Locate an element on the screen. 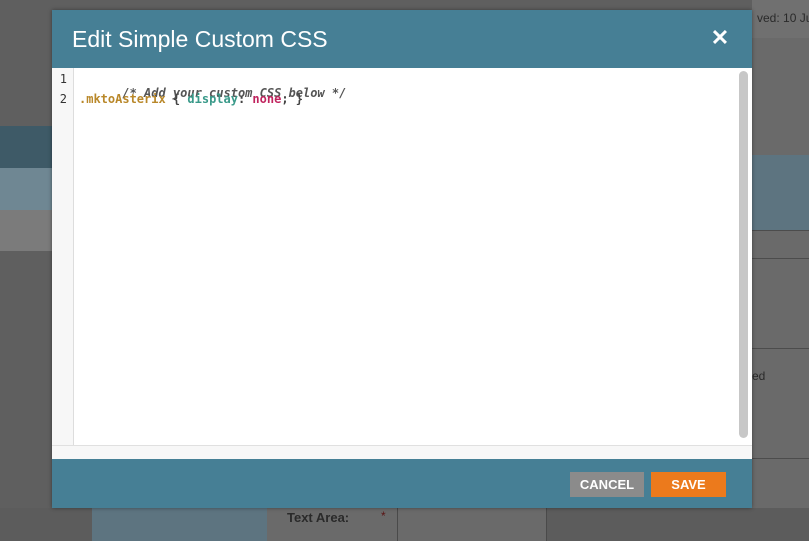  css-selector: .mktoAsterix is located at coordinates (122, 99).